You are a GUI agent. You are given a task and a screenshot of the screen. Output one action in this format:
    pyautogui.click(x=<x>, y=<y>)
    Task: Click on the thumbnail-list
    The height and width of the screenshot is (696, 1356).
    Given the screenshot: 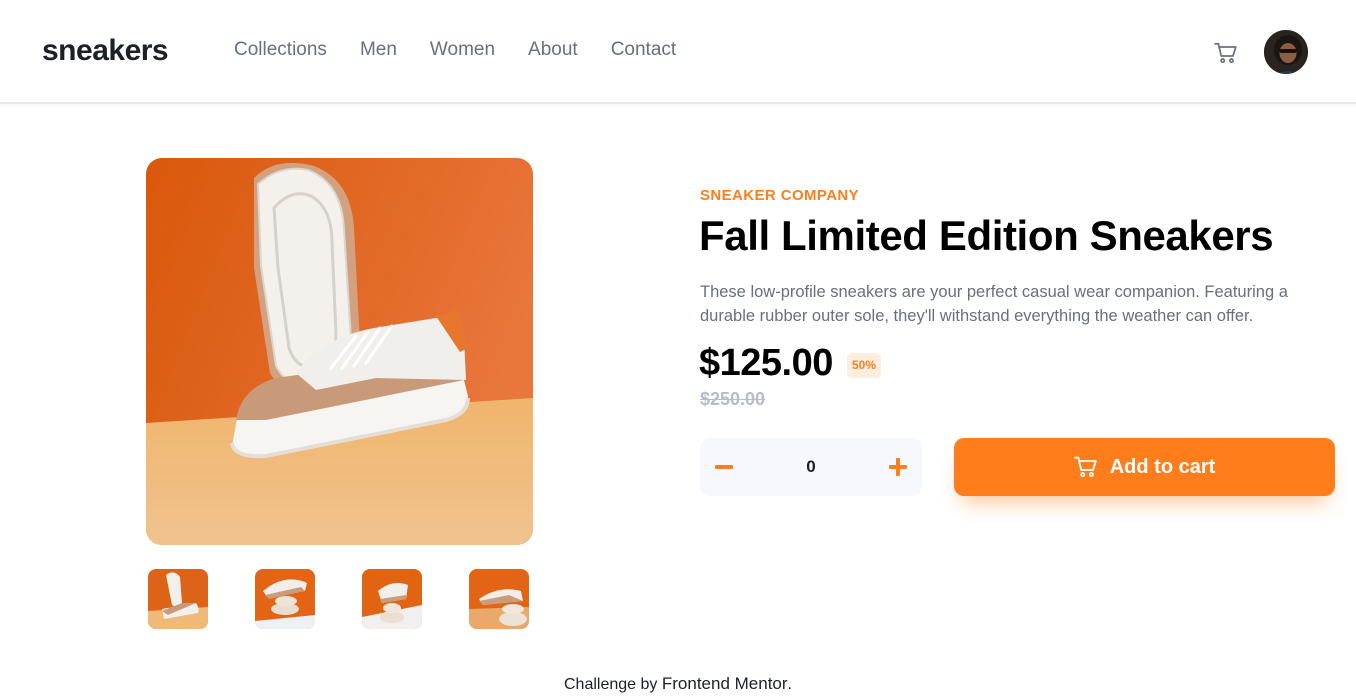 What is the action you would take?
    pyautogui.click(x=362, y=599)
    